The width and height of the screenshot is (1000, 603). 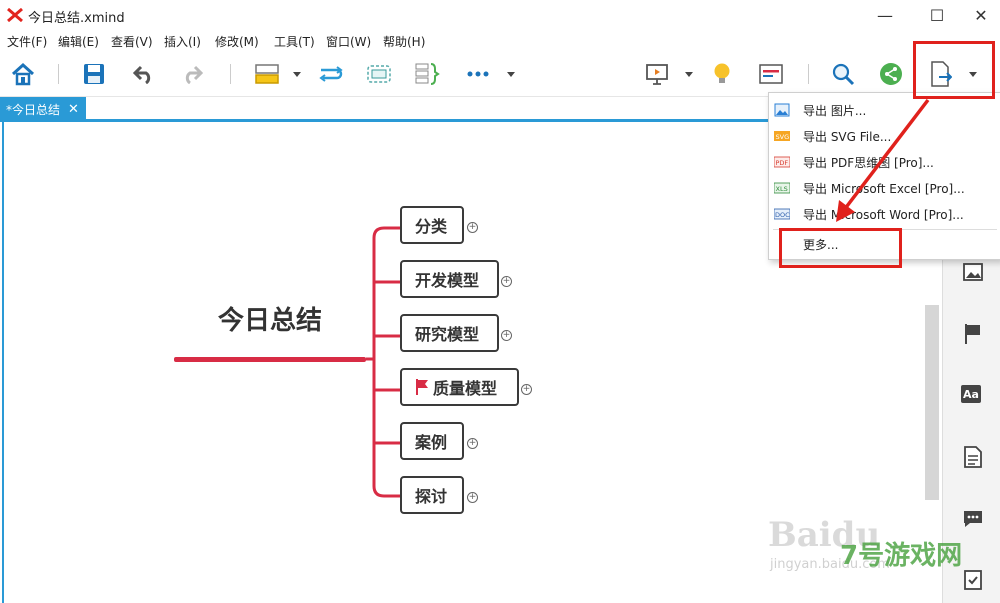 I want to click on svg-text: PDF, so click(x=782, y=163).